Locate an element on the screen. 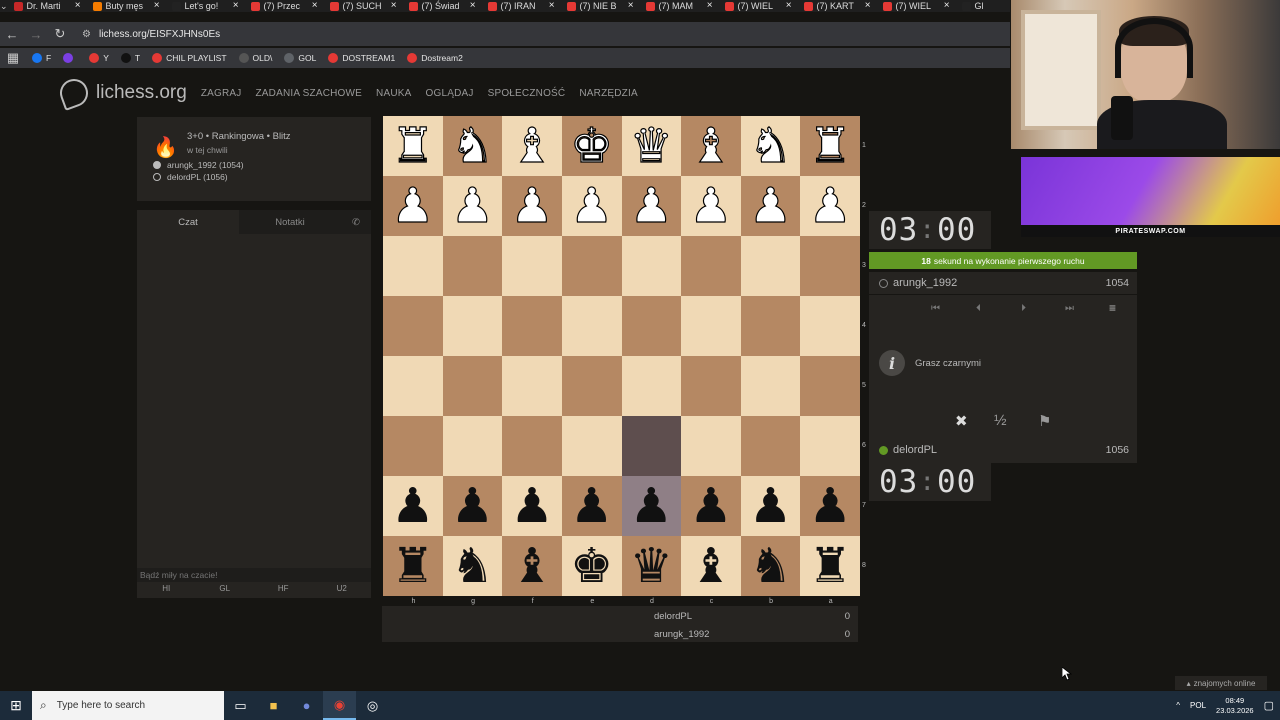  bookmark: Y is located at coordinates (99, 58).